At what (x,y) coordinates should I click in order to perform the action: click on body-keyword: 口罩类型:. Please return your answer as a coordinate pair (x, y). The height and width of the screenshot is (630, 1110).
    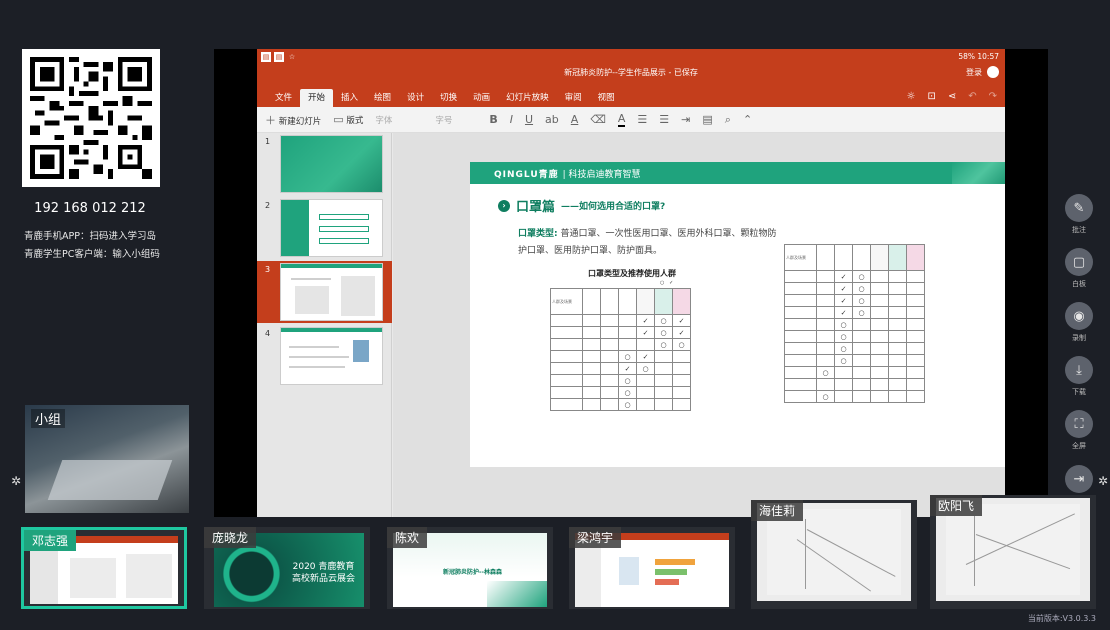
    Looking at the image, I should click on (538, 234).